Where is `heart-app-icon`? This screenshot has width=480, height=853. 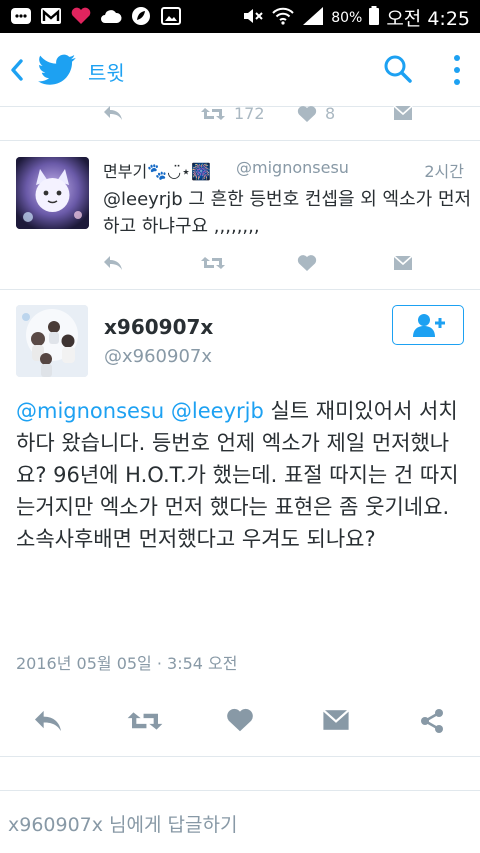 heart-app-icon is located at coordinates (81, 16).